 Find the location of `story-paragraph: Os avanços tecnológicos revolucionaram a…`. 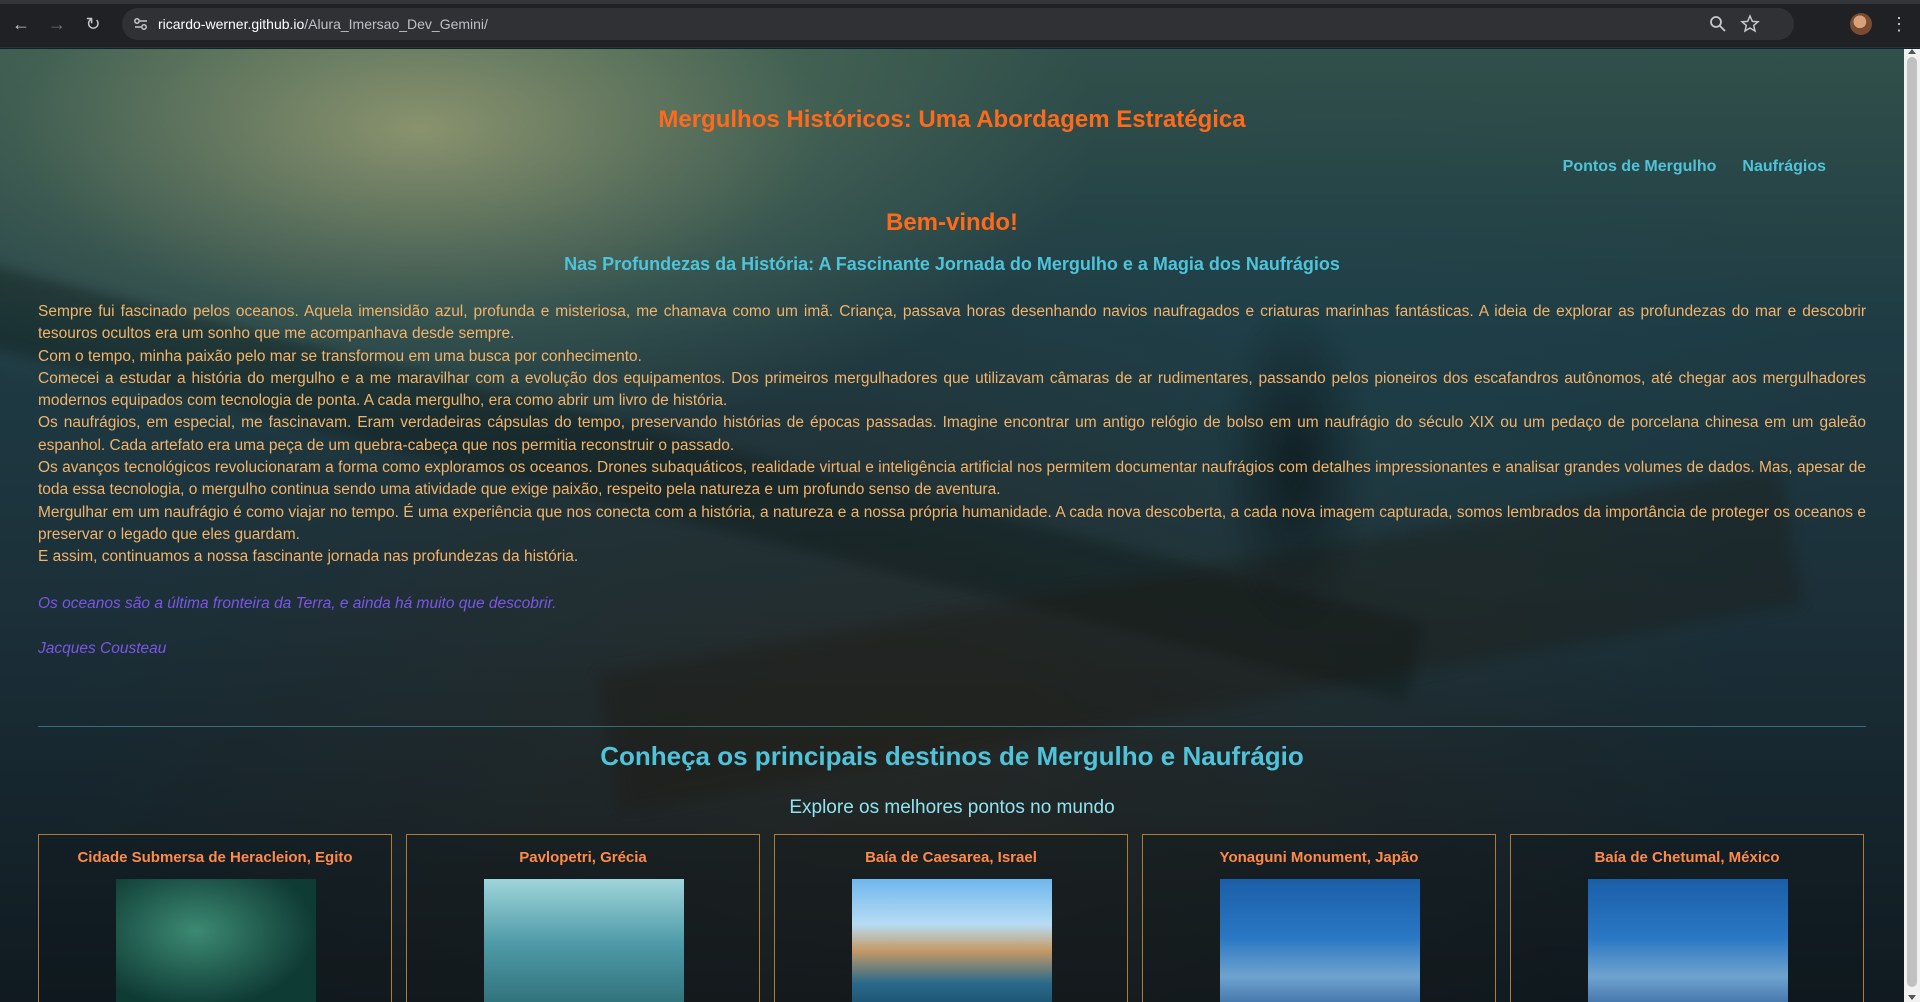

story-paragraph: Os avanços tecnológicos revolucionaram a… is located at coordinates (952, 479).